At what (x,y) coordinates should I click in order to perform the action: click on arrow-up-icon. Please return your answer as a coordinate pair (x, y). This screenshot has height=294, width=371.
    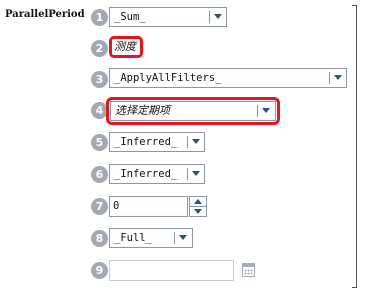
    Looking at the image, I should click on (198, 201).